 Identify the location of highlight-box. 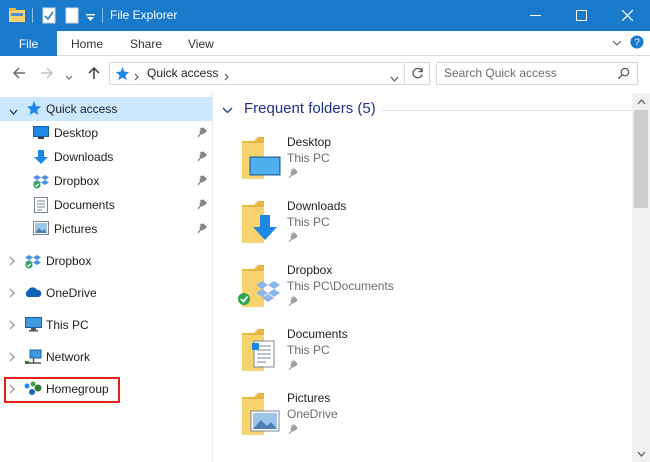
(62, 390).